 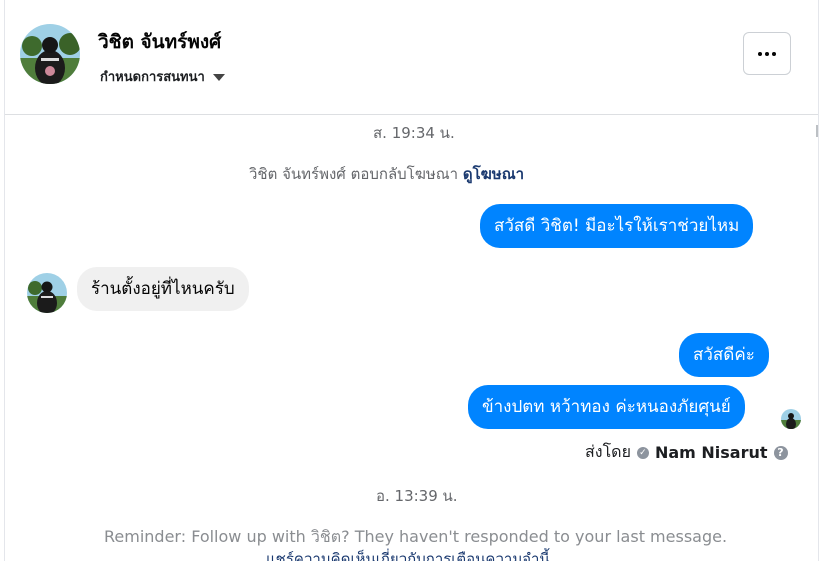 I want to click on more-dots-icon, so click(x=767, y=53).